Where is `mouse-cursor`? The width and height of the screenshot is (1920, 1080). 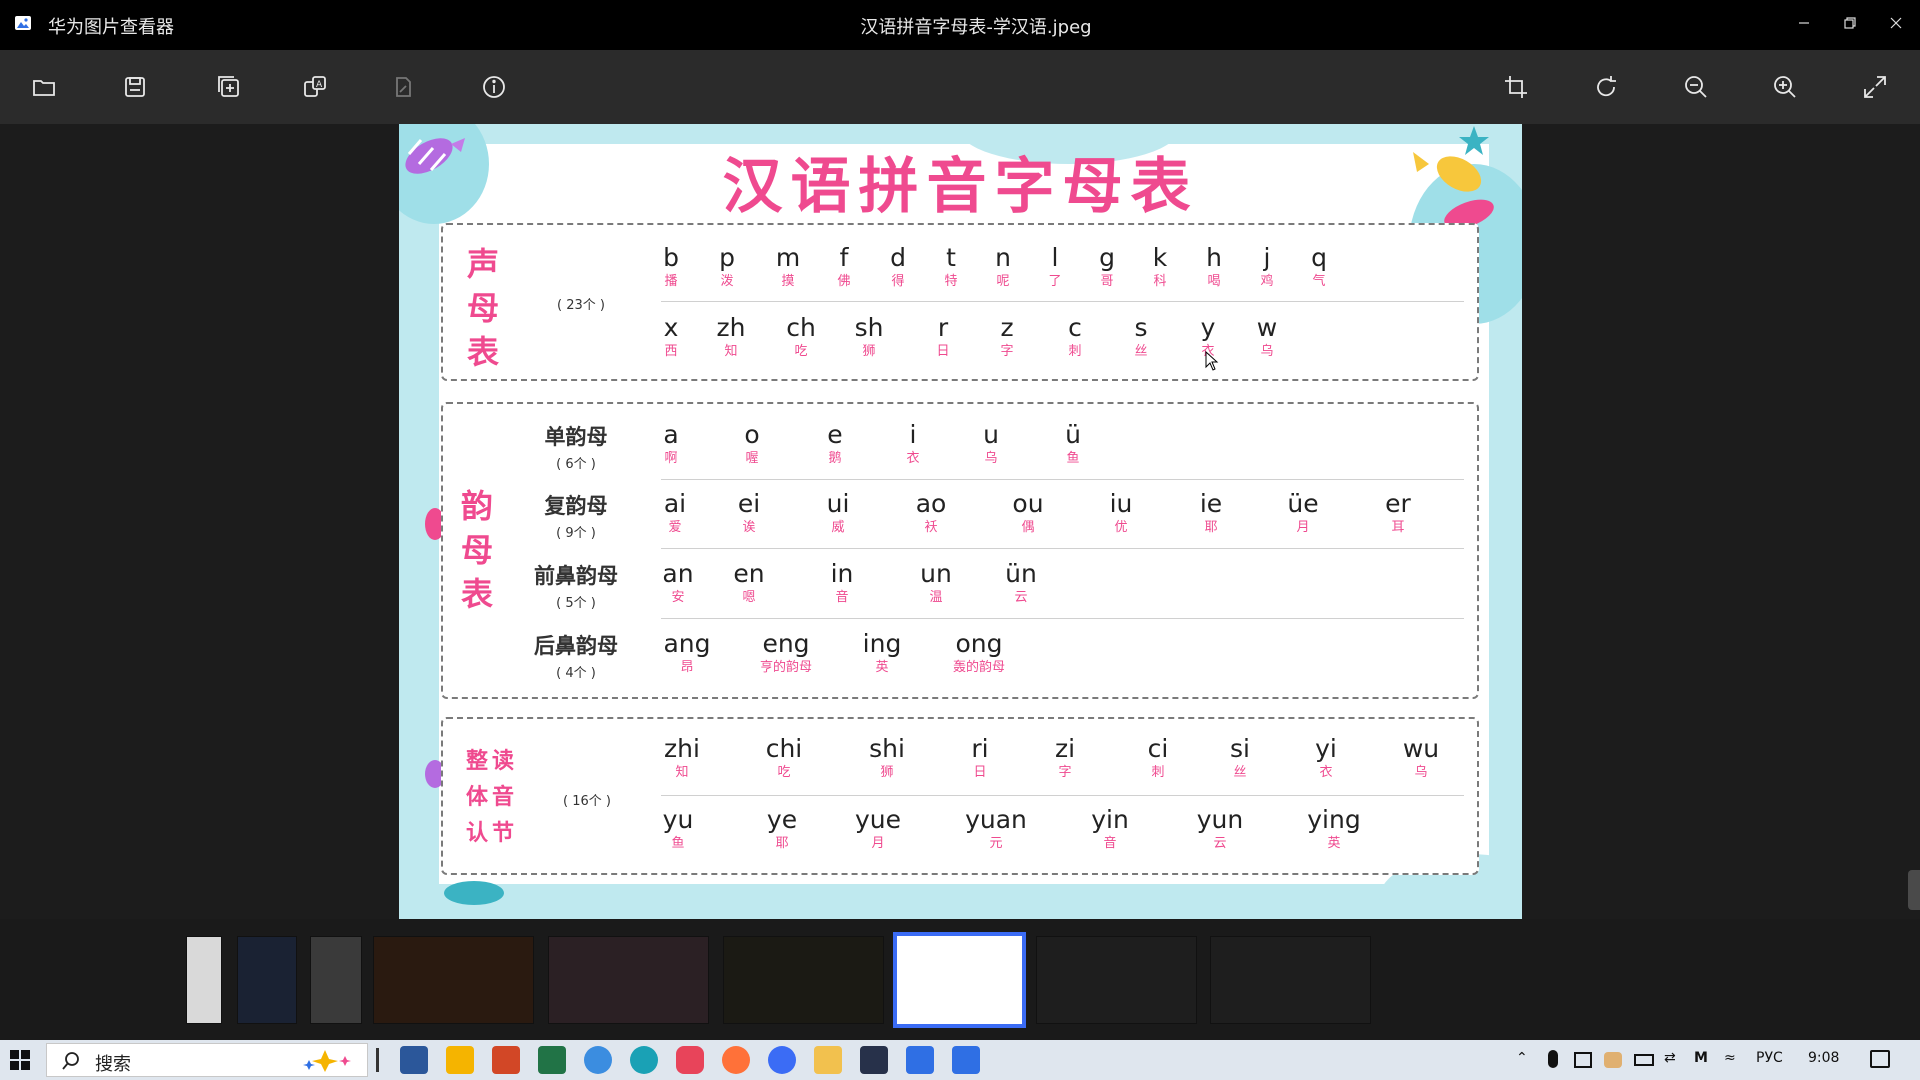
mouse-cursor is located at coordinates (1212, 361).